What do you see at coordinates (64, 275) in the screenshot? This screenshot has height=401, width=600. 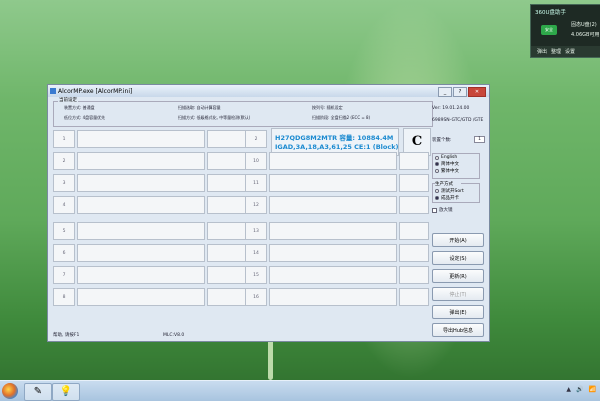 I see `slot-number: 7` at bounding box center [64, 275].